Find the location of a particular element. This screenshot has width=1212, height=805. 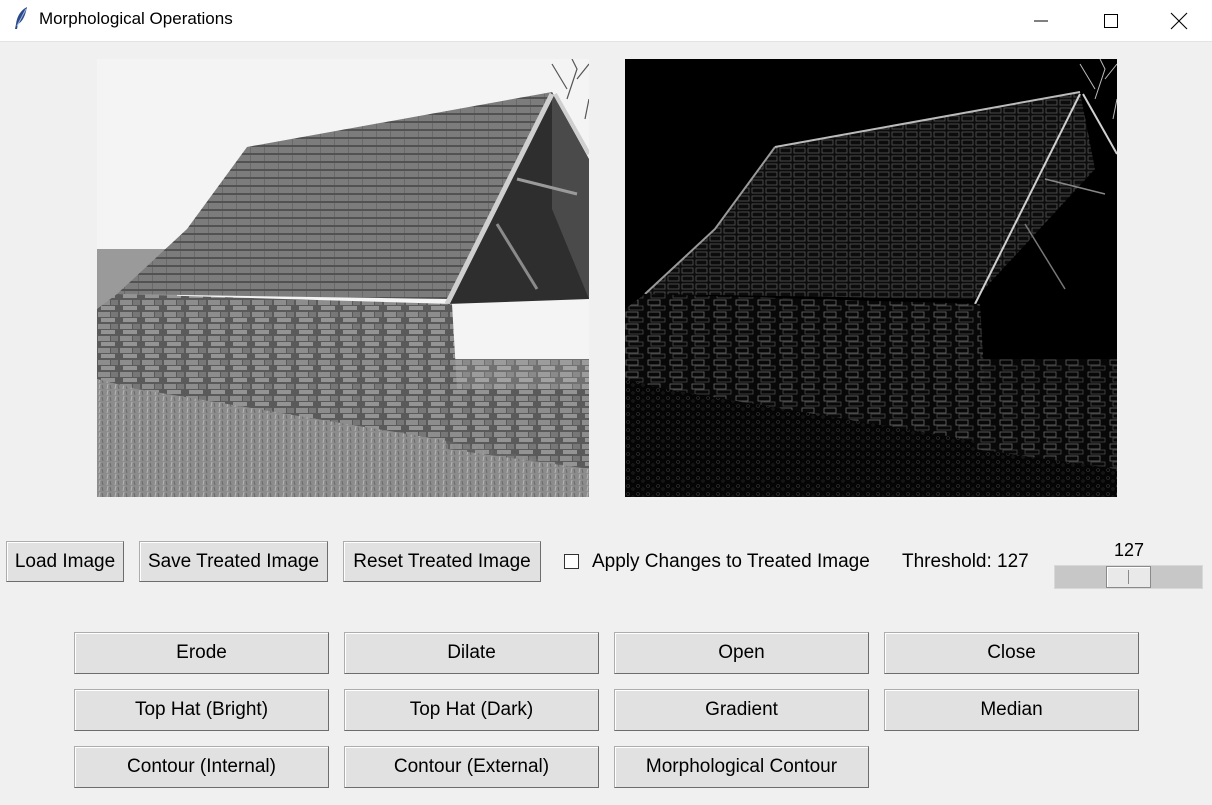

maximize-icon is located at coordinates (1111, 20).